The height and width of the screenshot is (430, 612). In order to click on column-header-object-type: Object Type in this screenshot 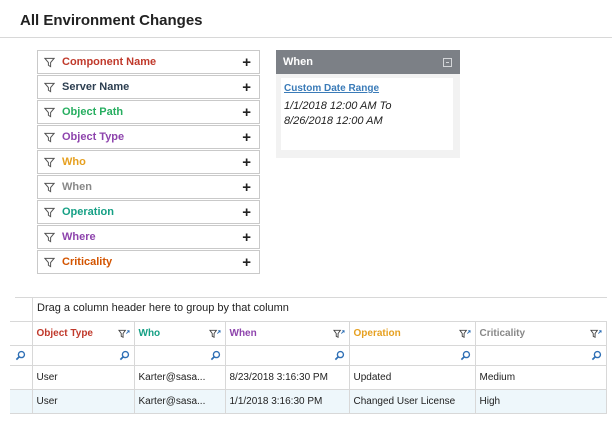, I will do `click(83, 333)`.